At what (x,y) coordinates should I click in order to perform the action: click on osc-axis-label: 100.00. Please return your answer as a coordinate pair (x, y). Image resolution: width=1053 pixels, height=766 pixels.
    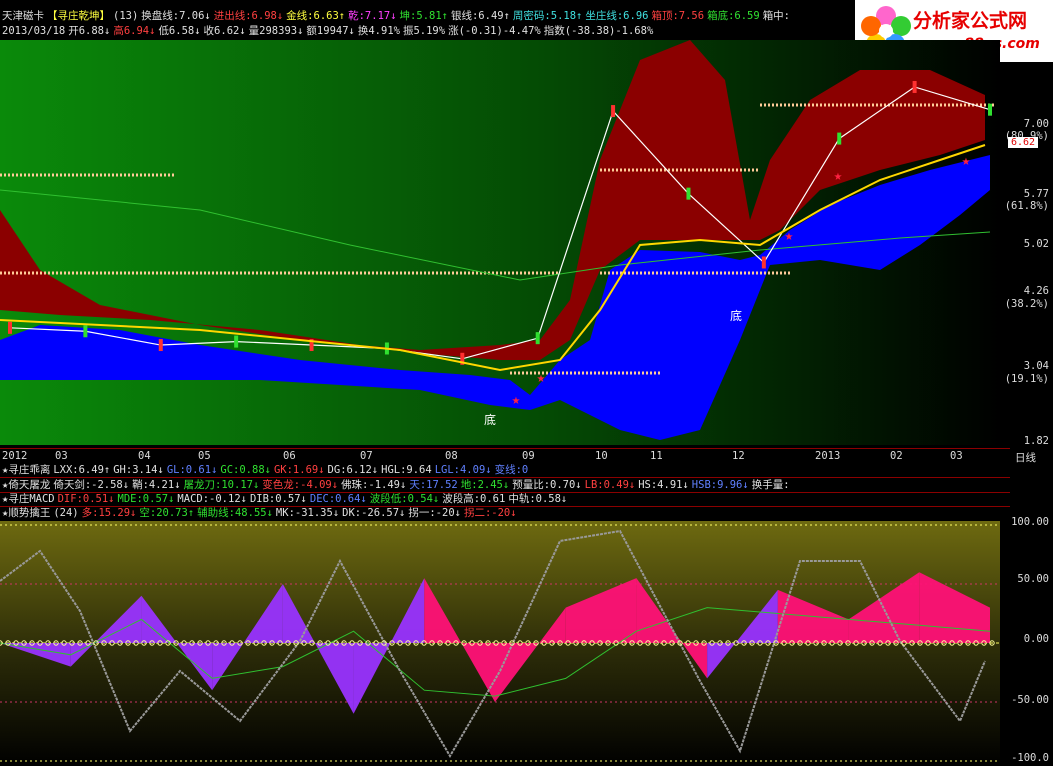
    Looking at the image, I should click on (1030, 522).